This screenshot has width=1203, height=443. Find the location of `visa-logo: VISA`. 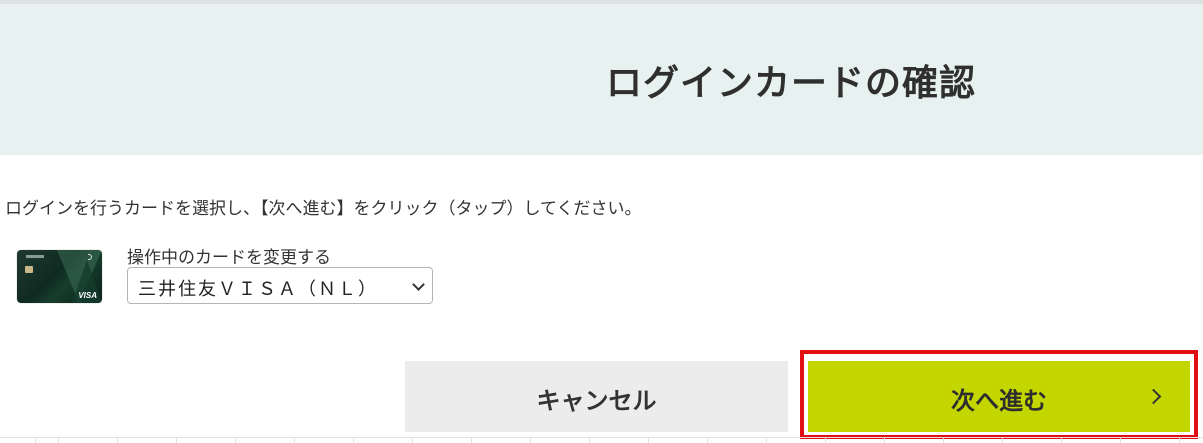

visa-logo: VISA is located at coordinates (87, 295).